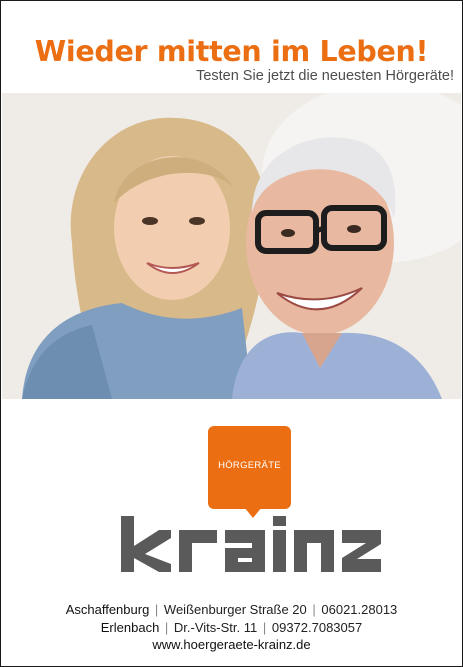 Image resolution: width=463 pixels, height=667 pixels. What do you see at coordinates (107, 609) in the screenshot?
I see `location-city: Aschaffenburg` at bounding box center [107, 609].